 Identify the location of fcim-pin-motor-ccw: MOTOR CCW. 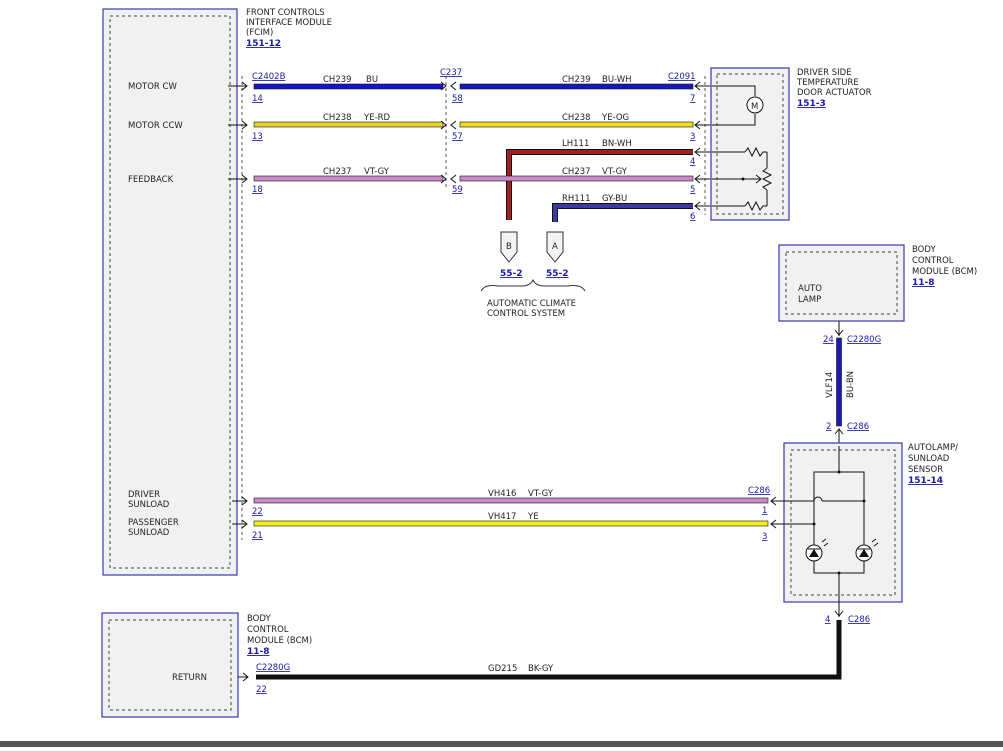
(155, 126).